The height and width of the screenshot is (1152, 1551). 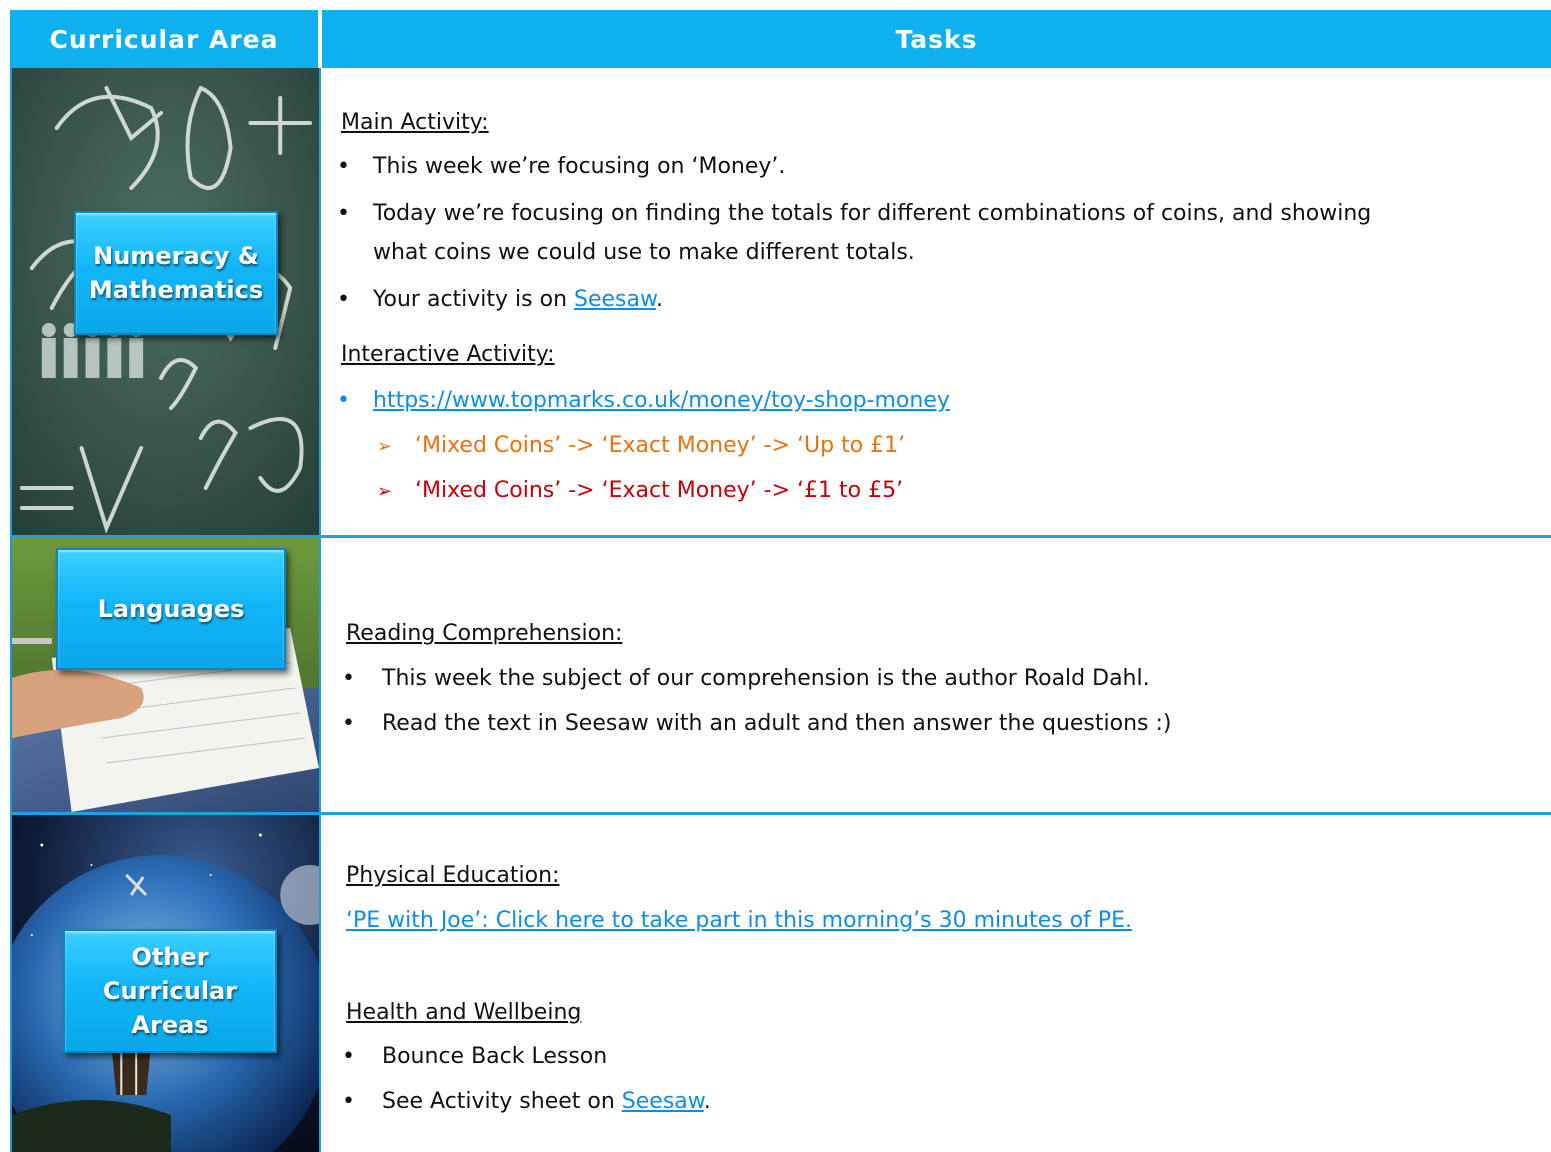 I want to click on other-curricular-areas-label: Other Curricular Areas, so click(x=170, y=991).